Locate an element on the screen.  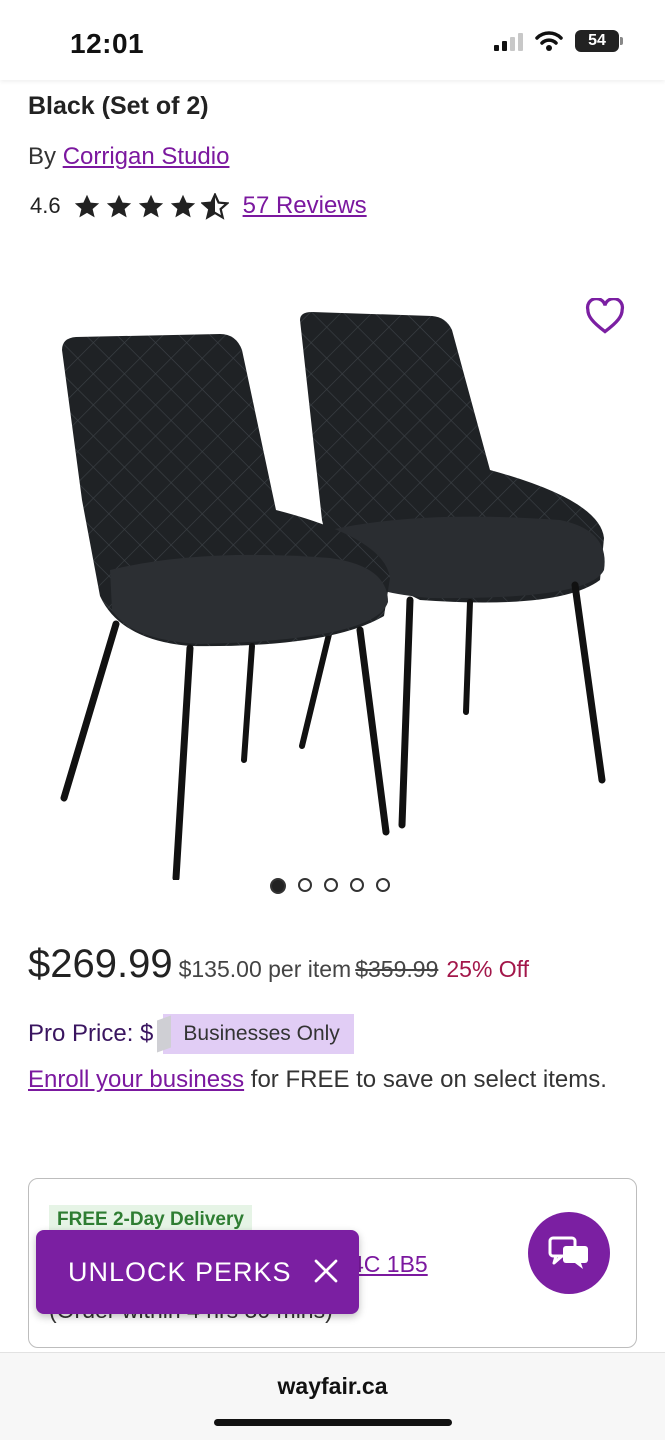
wifi-icon is located at coordinates (549, 41).